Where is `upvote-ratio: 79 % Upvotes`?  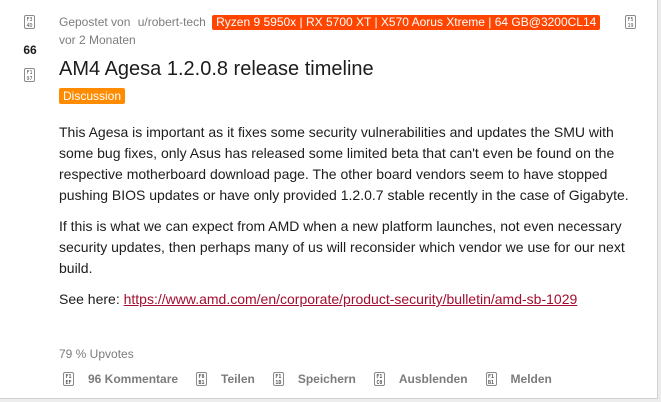
upvote-ratio: 79 % Upvotes is located at coordinates (96, 354).